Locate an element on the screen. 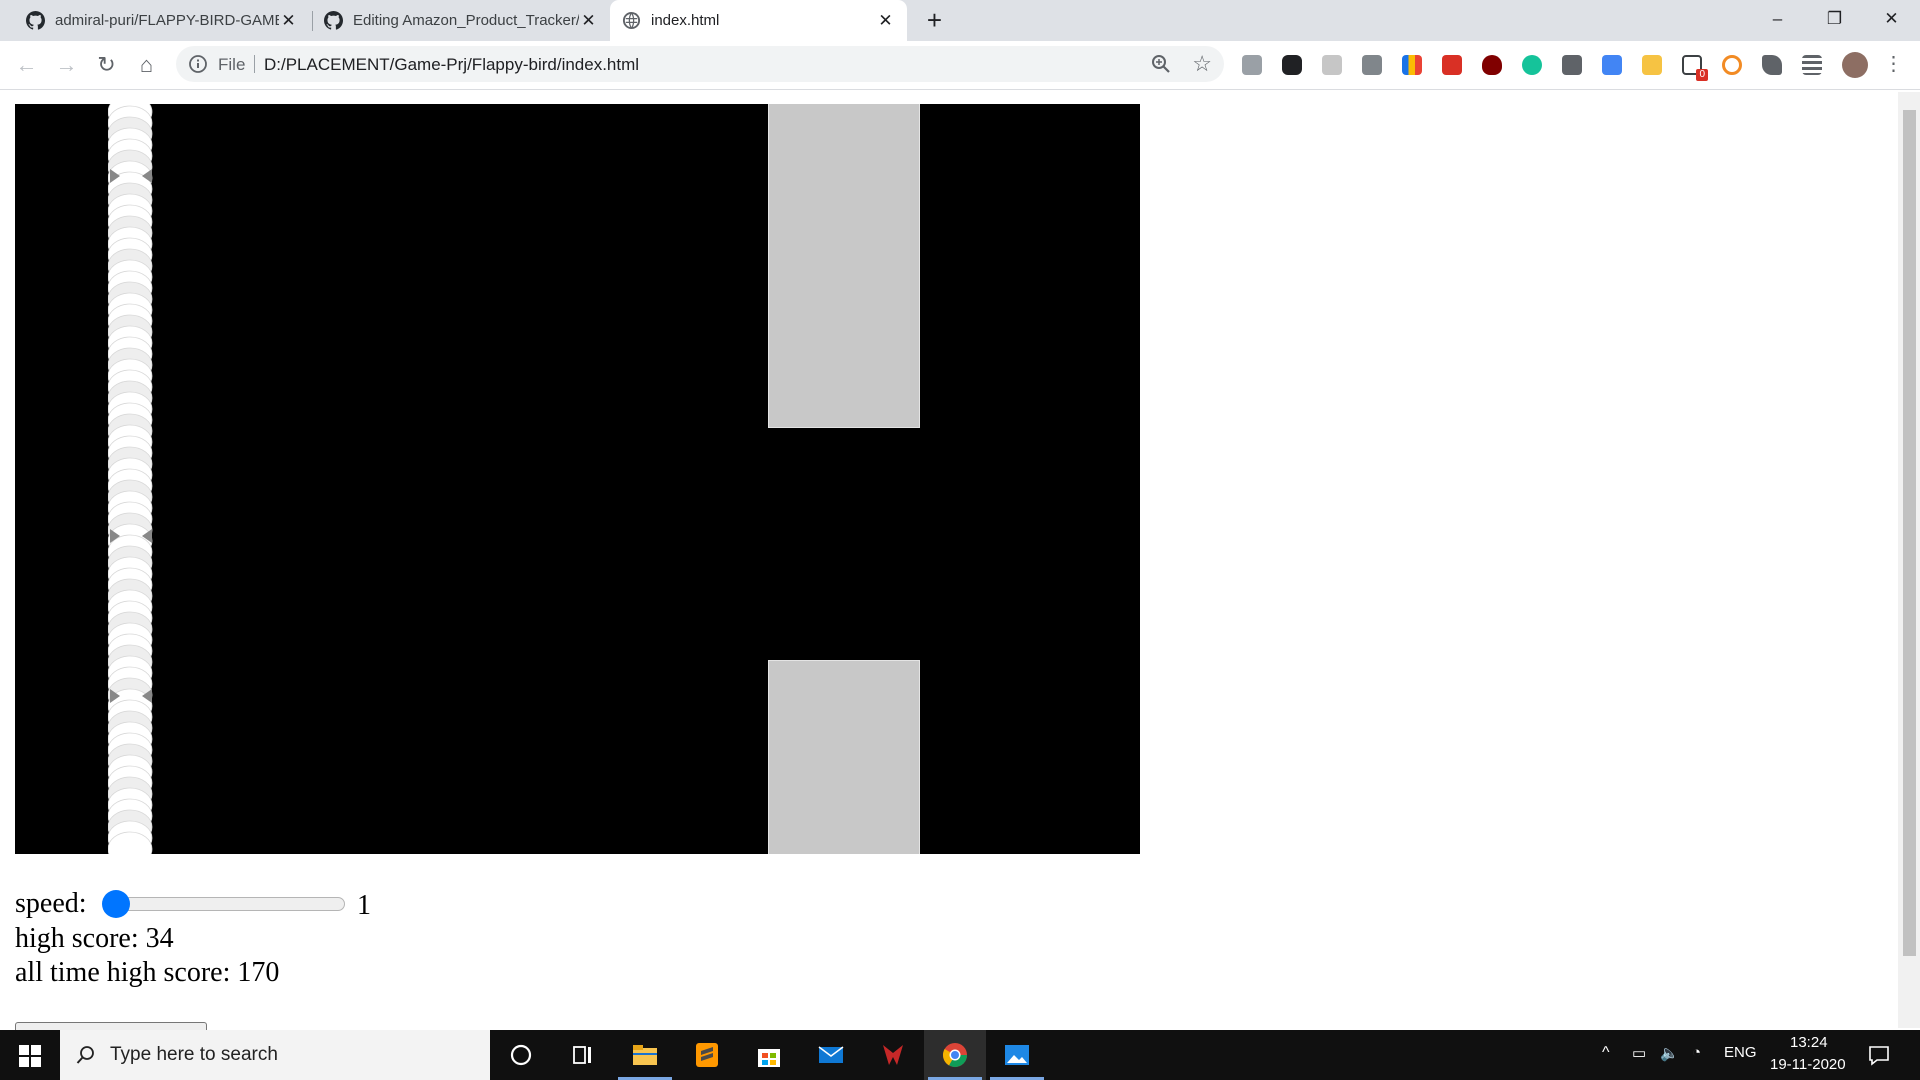  tab-title: admiral-puri/FLAPPY-BIRD-GAME is located at coordinates (167, 20).